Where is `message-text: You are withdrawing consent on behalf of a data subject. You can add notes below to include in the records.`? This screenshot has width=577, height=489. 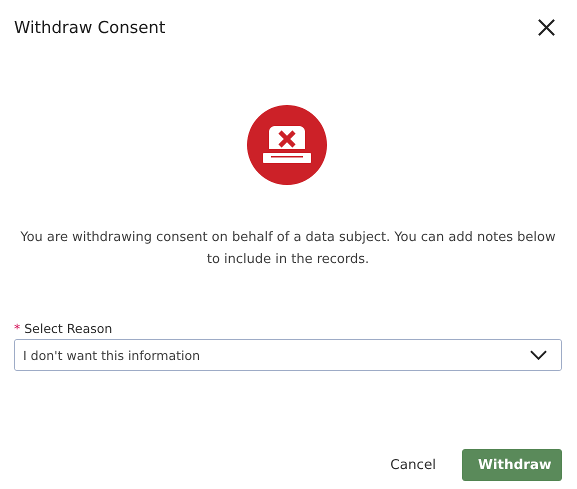 message-text: You are withdrawing consent on behalf of a data subject. You can add notes below to include in the records. is located at coordinates (288, 249).